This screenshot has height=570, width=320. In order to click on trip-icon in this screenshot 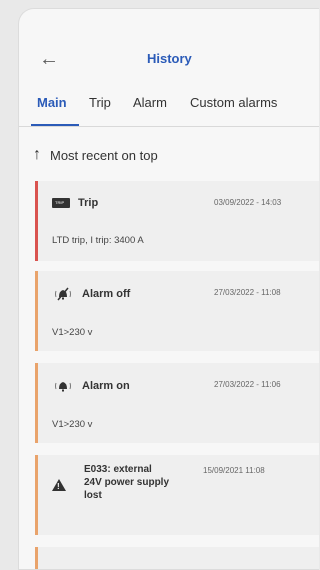, I will do `click(61, 203)`.